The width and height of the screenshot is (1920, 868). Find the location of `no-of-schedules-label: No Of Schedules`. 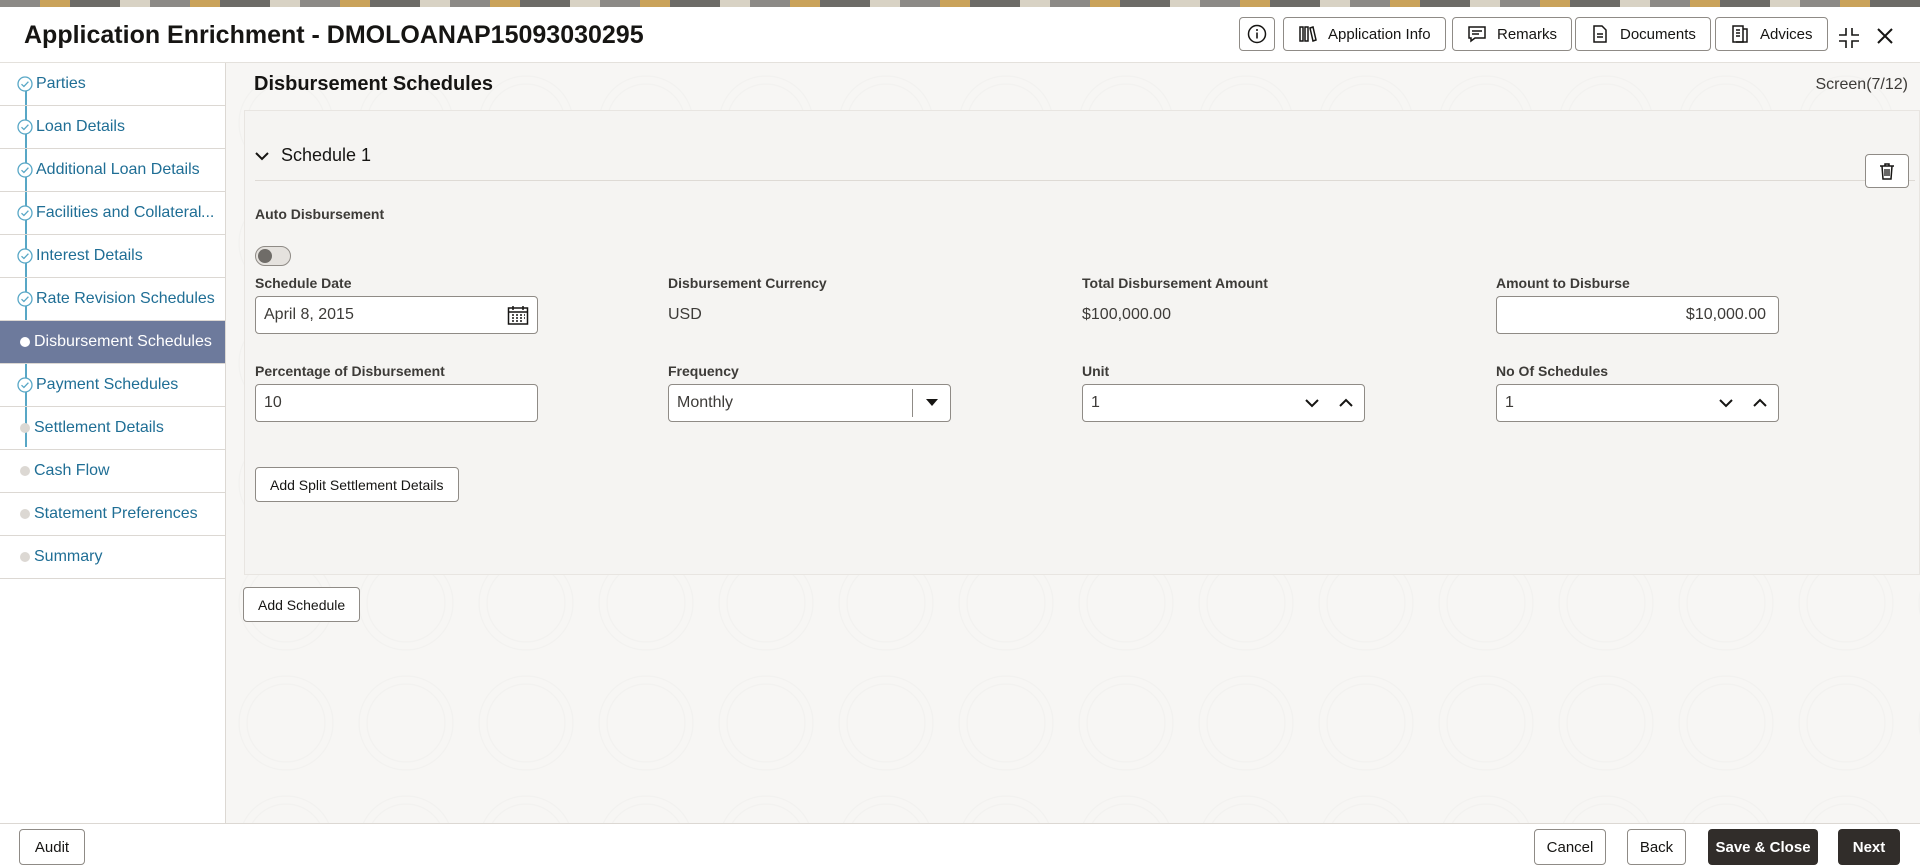

no-of-schedules-label: No Of Schedules is located at coordinates (1552, 371).